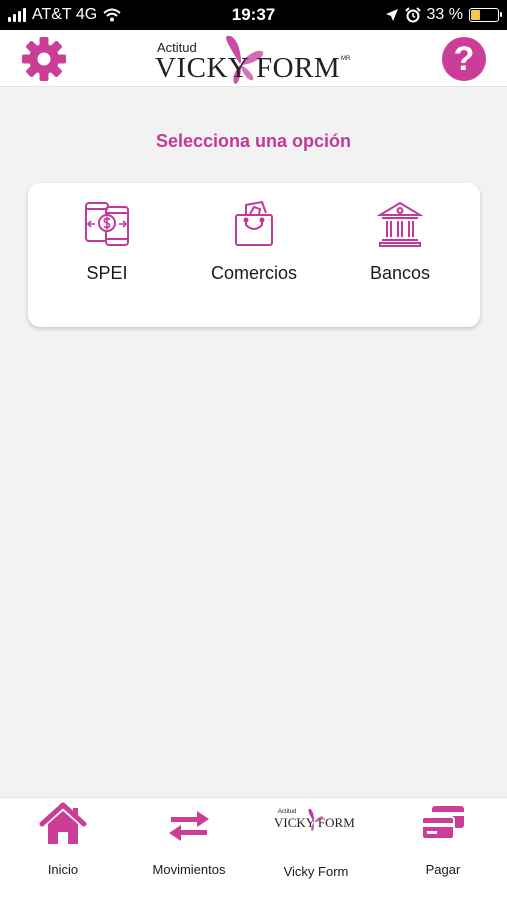  I want to click on status-right: 33 %, so click(443, 15).